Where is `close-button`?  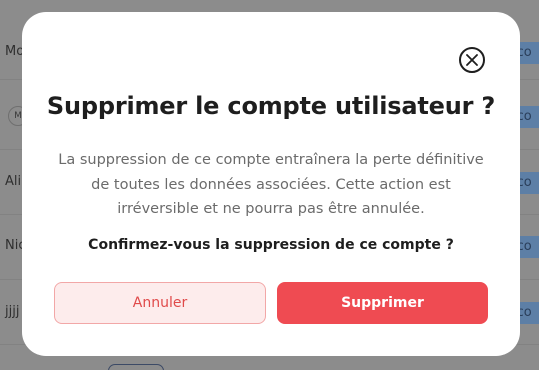
close-button is located at coordinates (472, 60).